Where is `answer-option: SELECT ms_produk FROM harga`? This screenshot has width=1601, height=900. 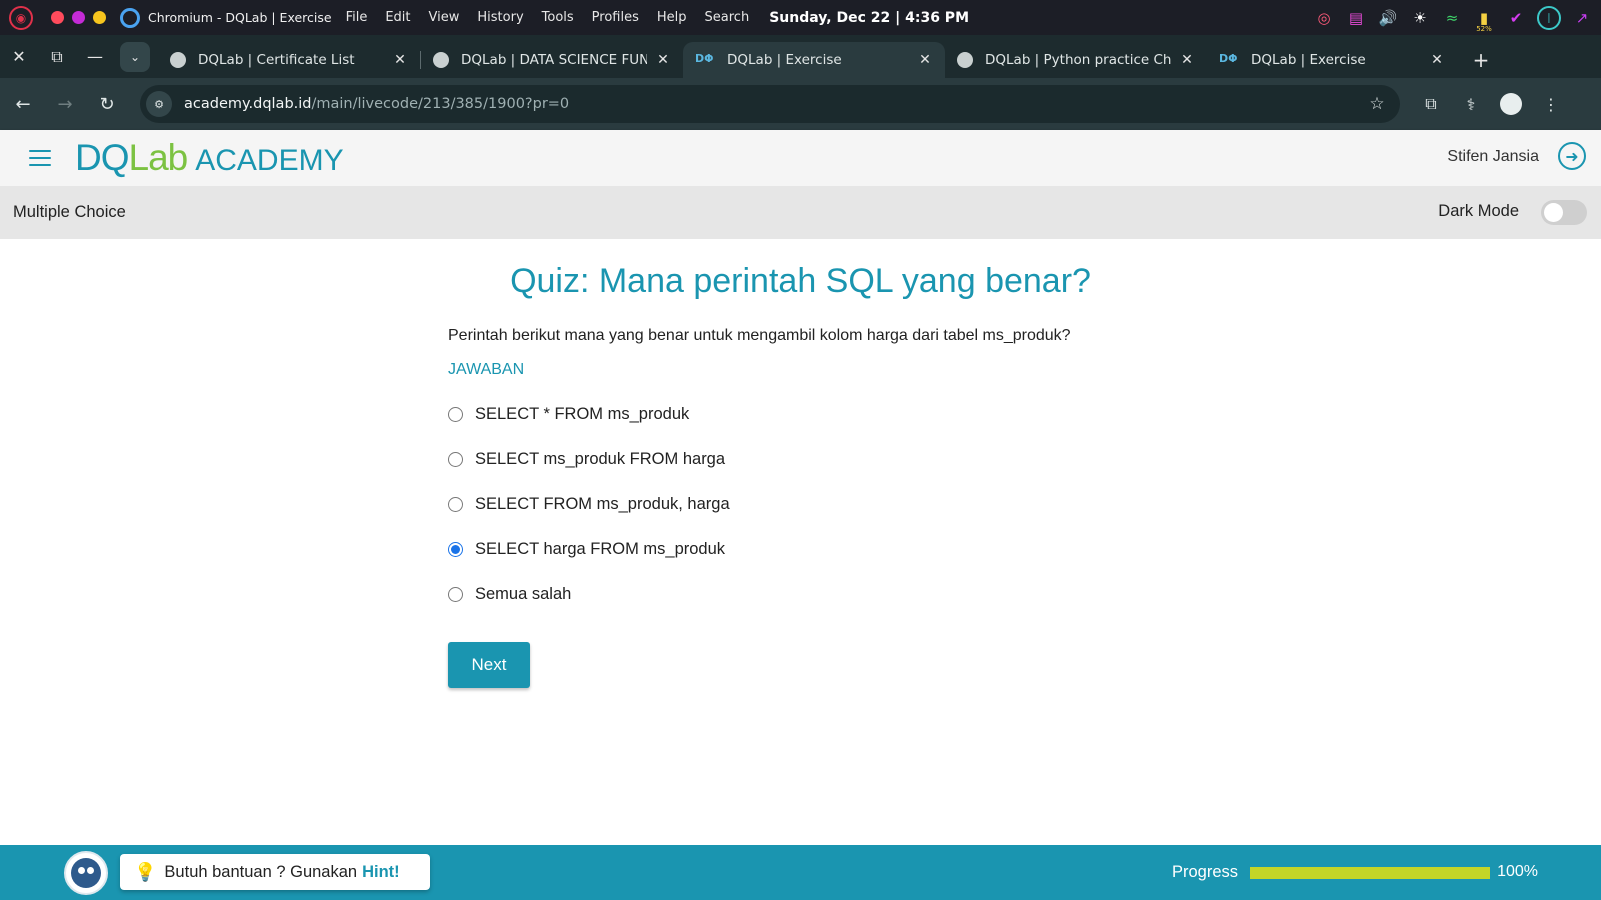 answer-option: SELECT ms_produk FROM harga is located at coordinates (589, 459).